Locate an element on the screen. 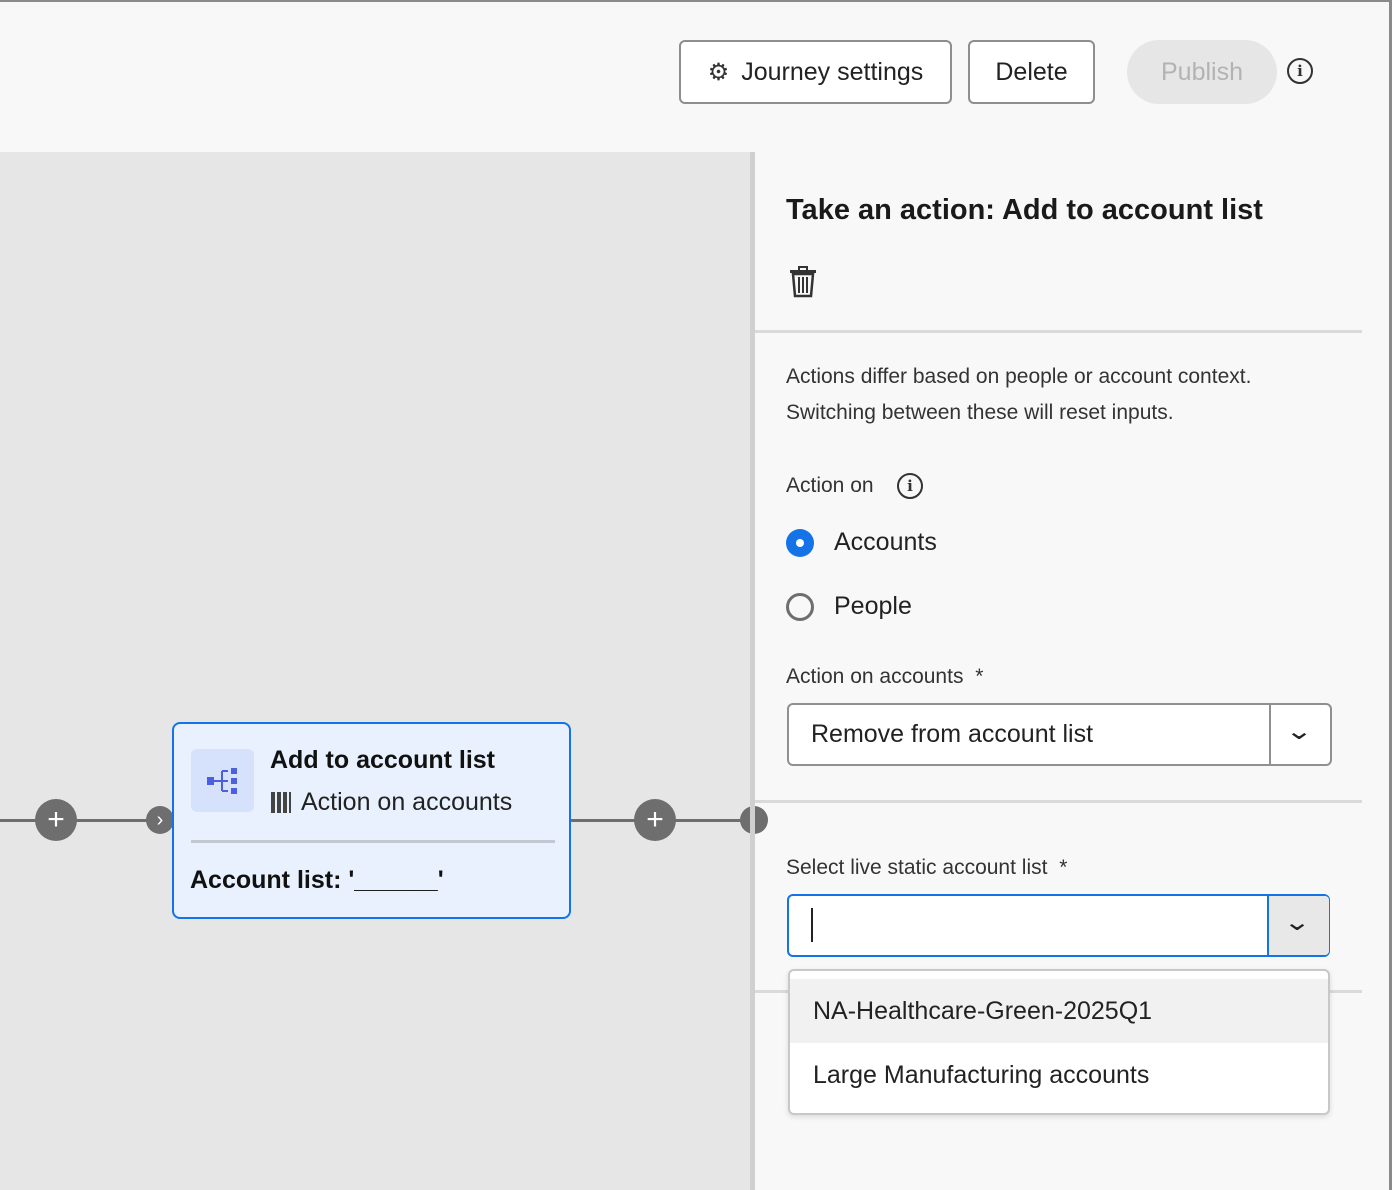  delete-button: Delete is located at coordinates (1031, 72).